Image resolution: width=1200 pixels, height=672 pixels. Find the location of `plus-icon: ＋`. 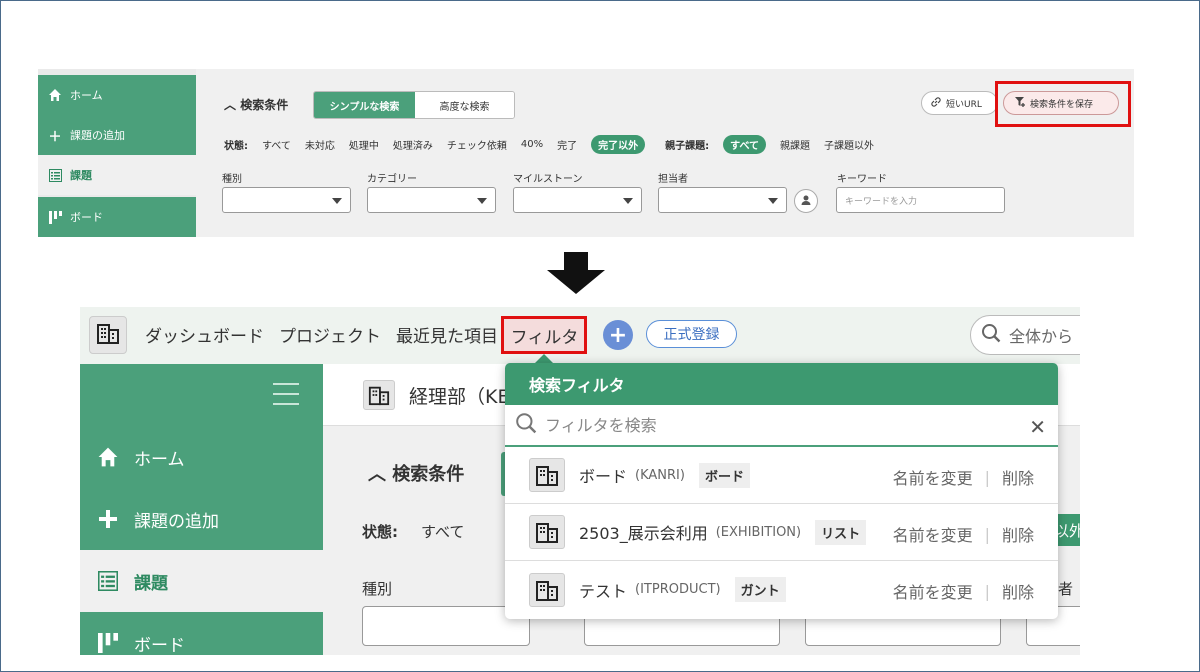

plus-icon: ＋ is located at coordinates (55, 137).